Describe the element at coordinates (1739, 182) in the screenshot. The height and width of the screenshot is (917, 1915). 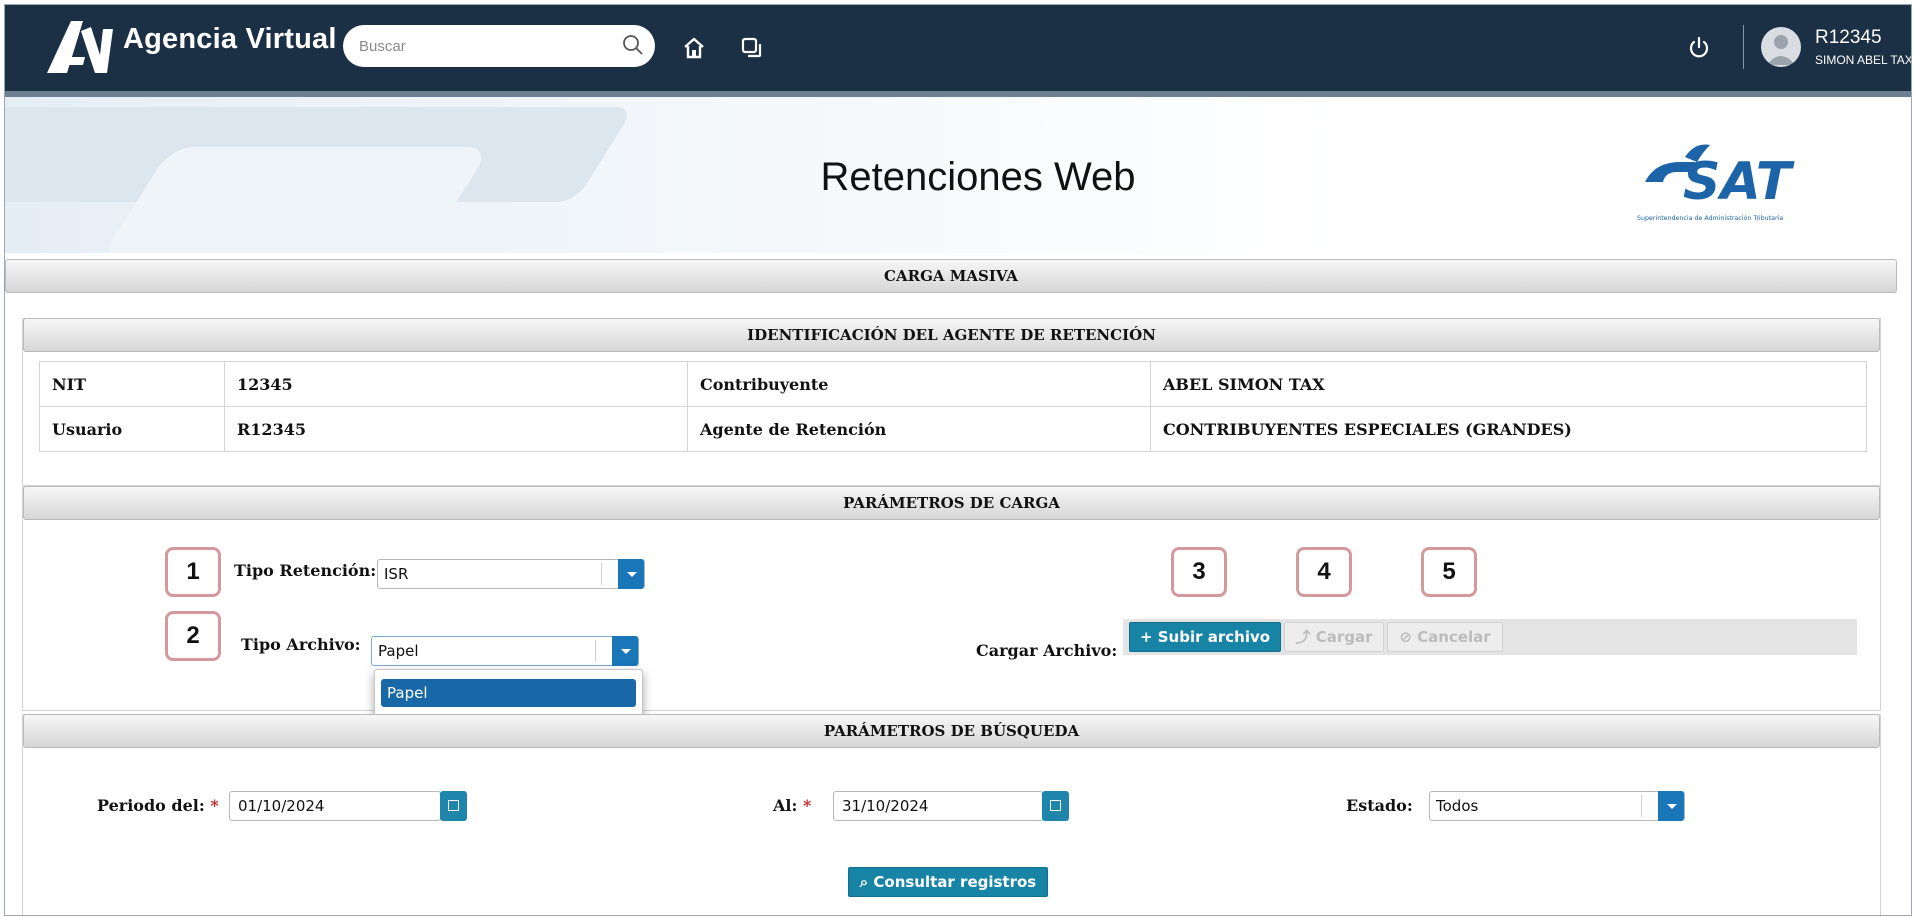
I see `sat-logo-text: SAT` at that location.